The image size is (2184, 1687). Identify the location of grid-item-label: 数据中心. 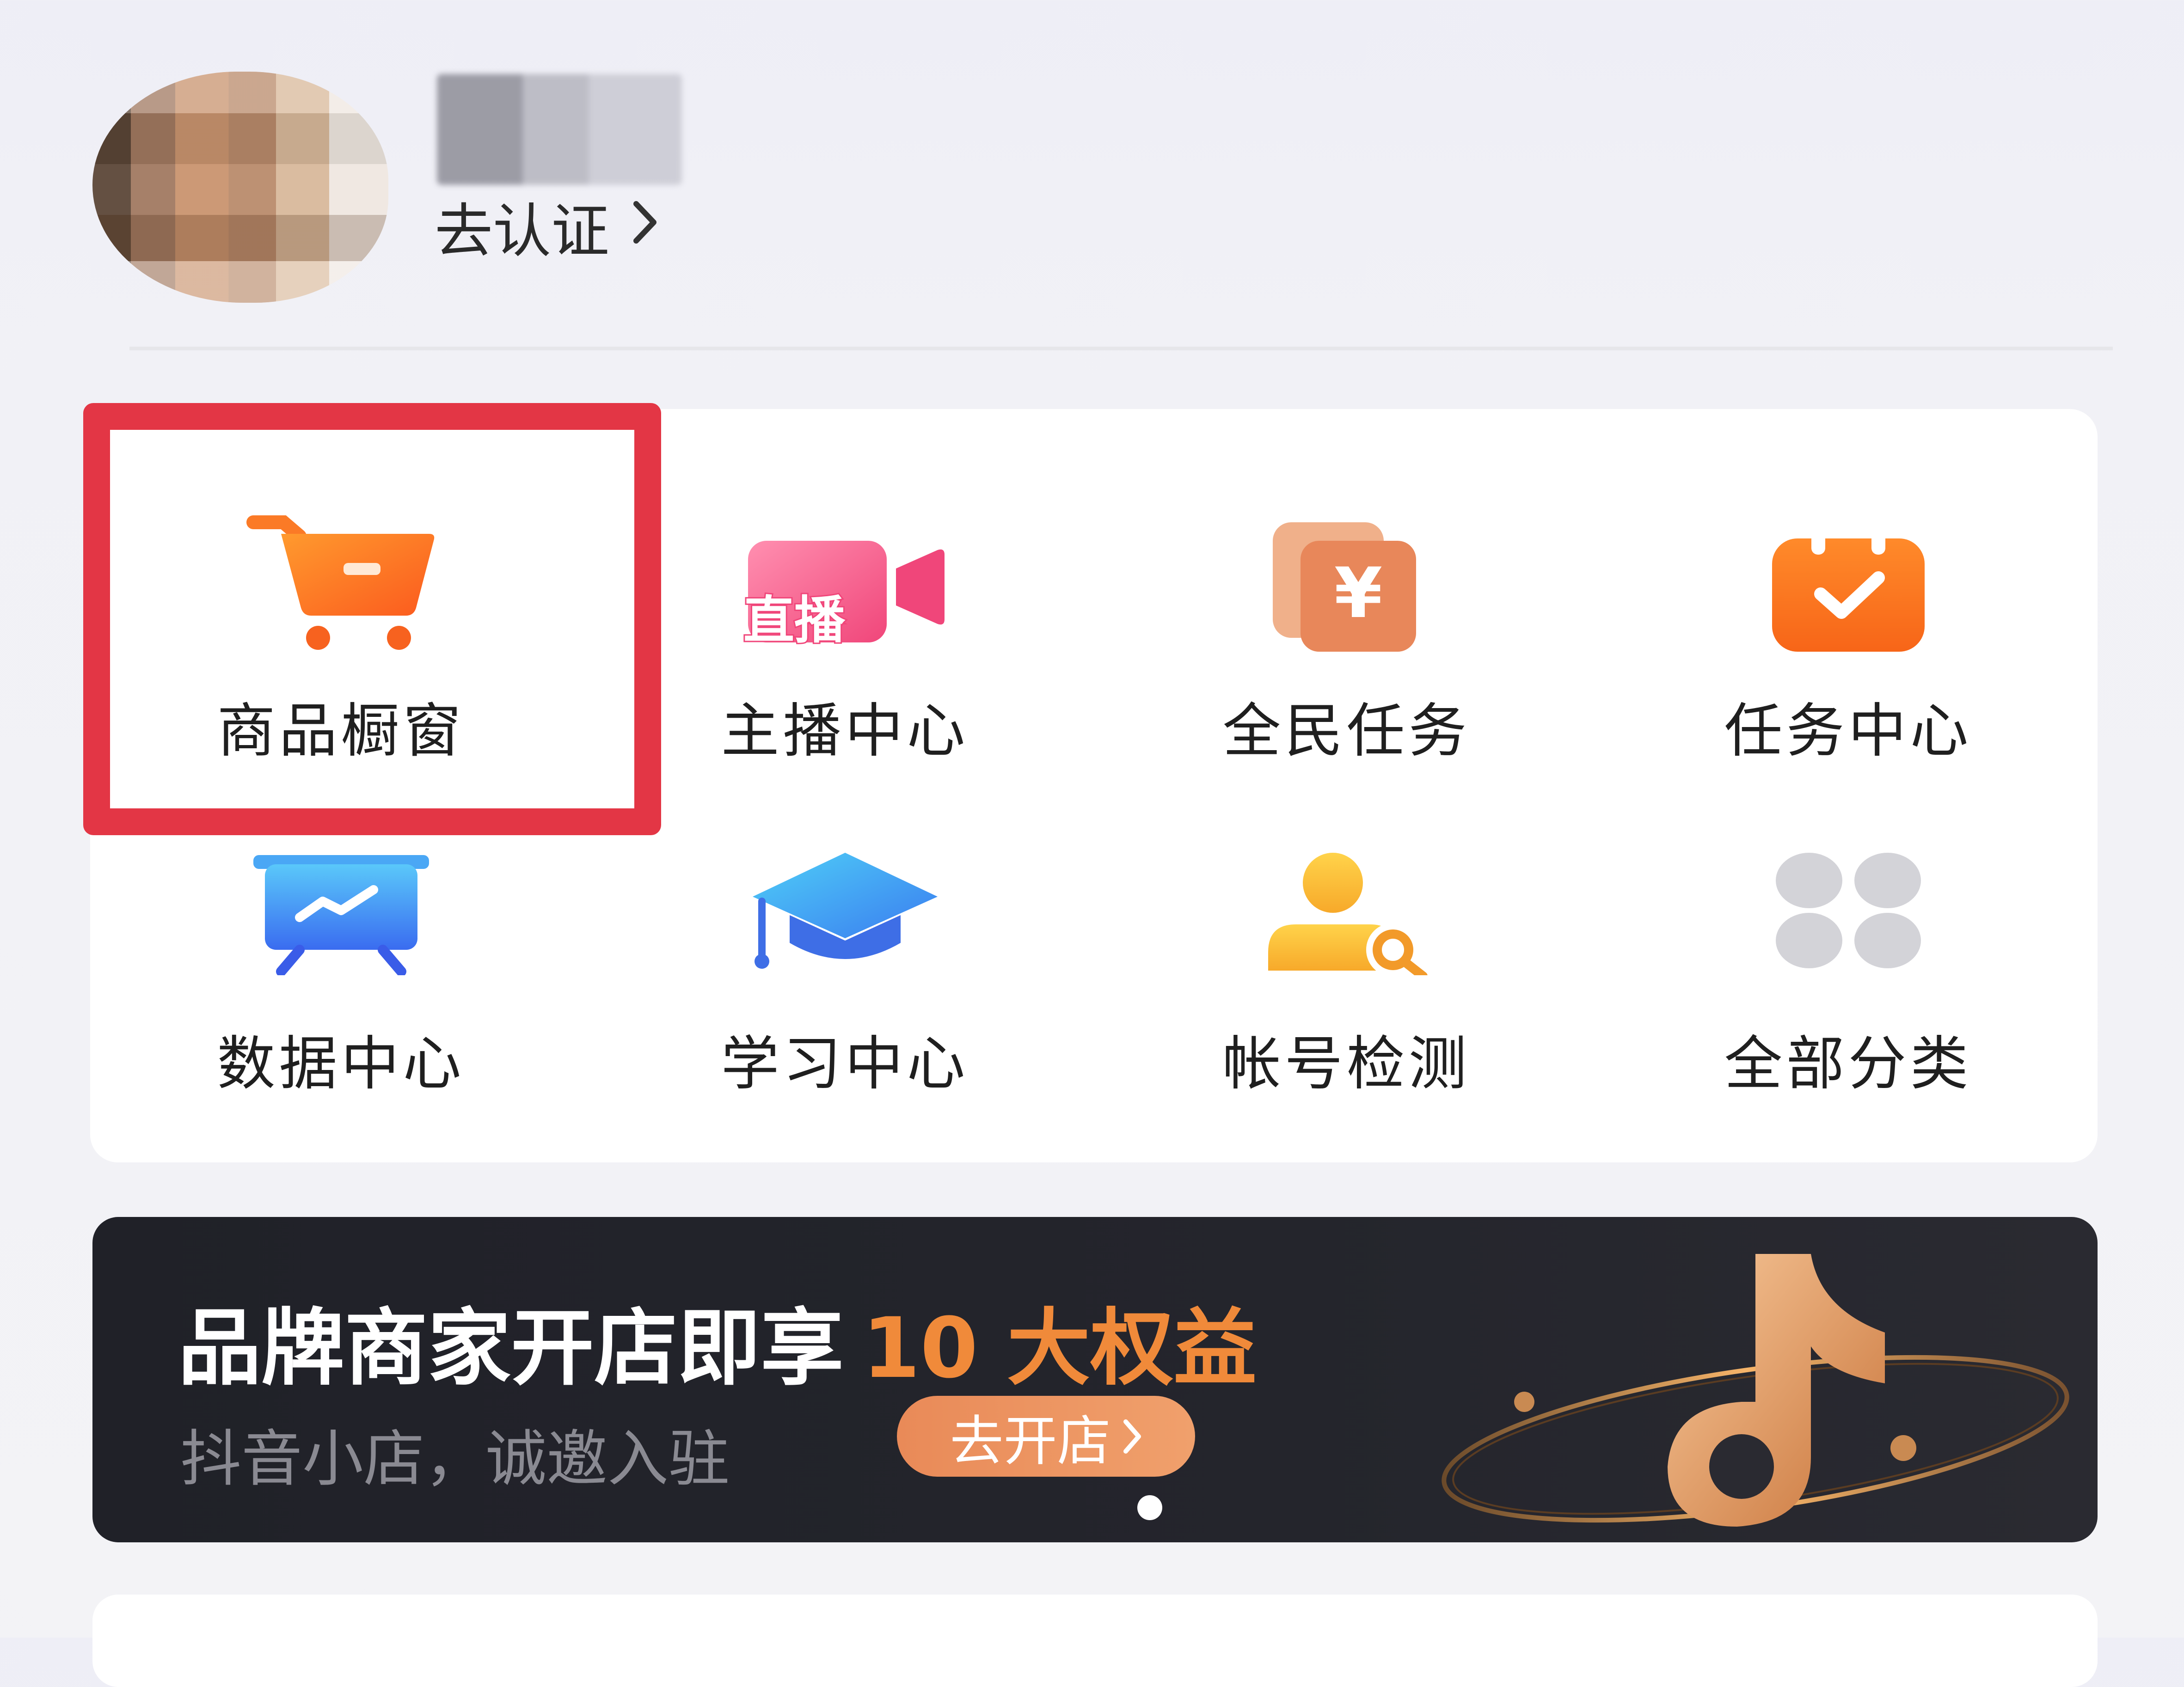
(341, 1064).